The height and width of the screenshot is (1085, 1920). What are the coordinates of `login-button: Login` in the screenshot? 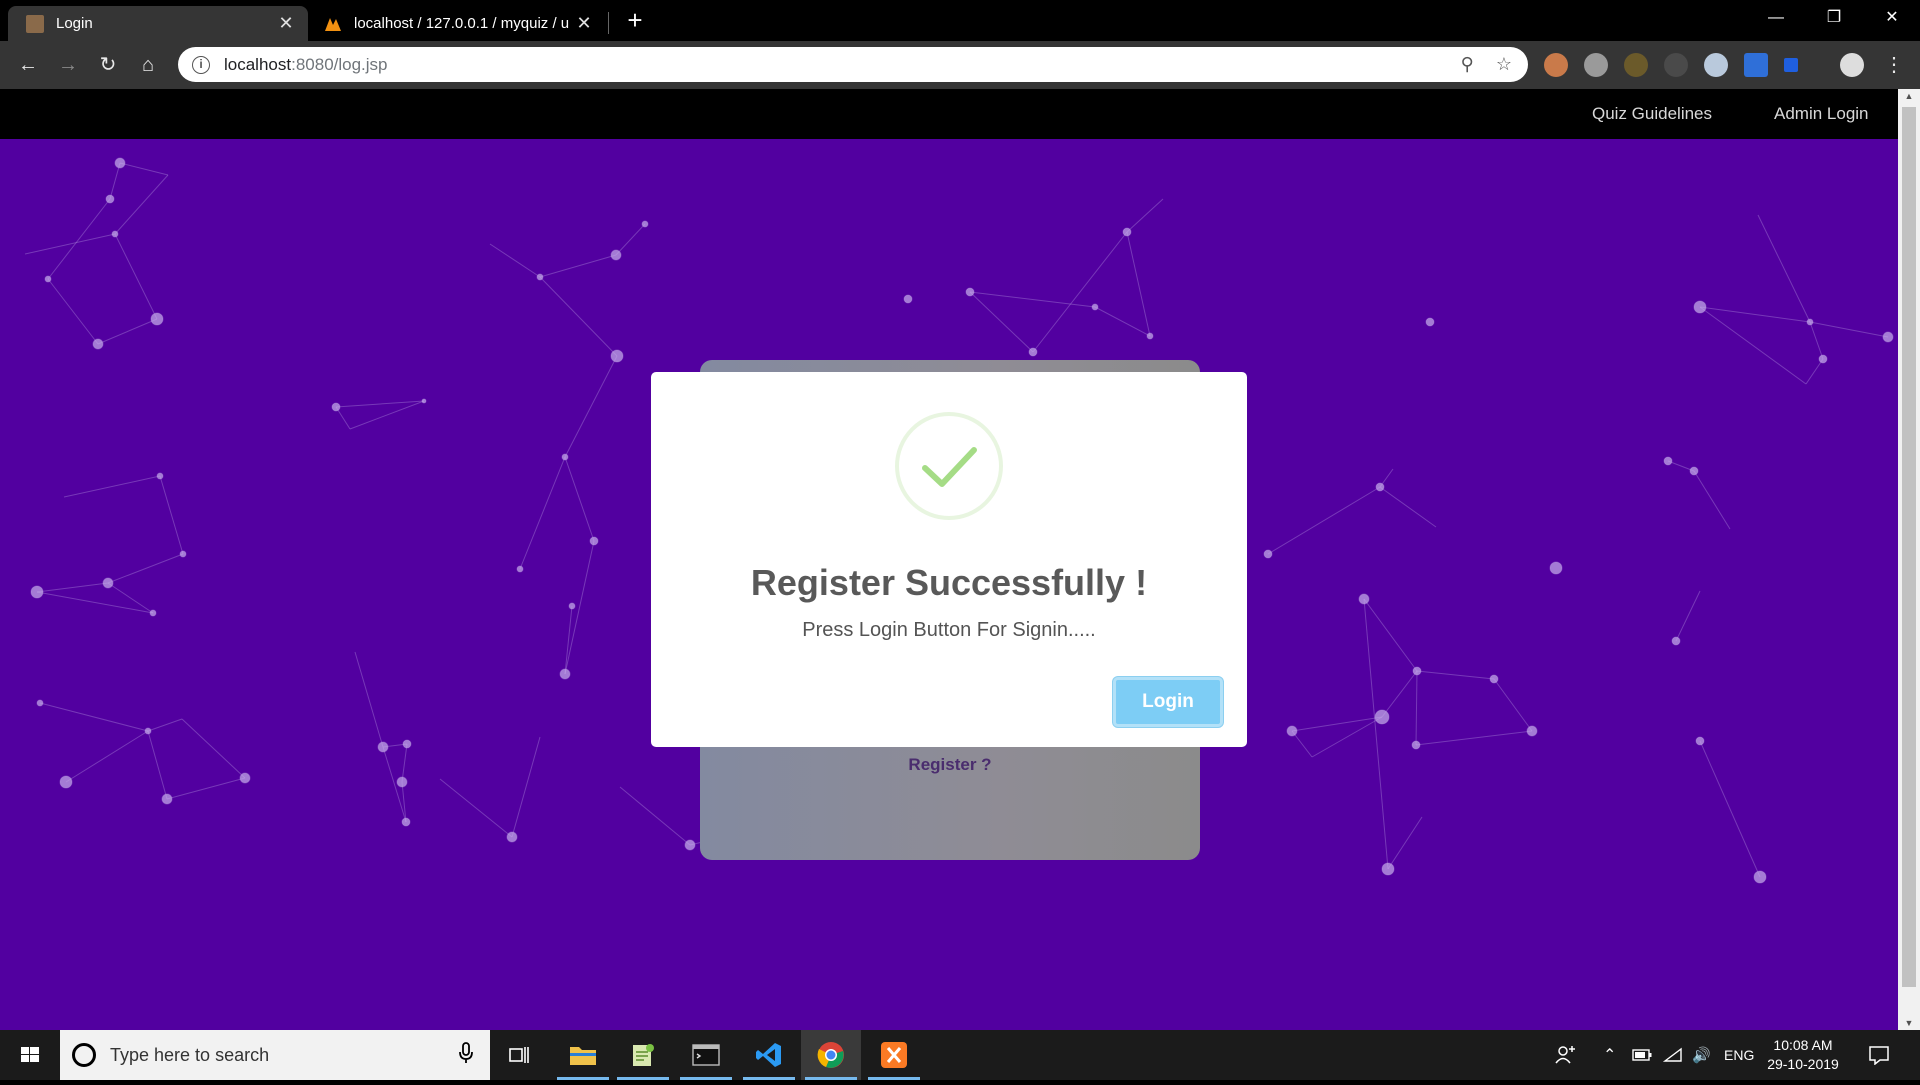 It's located at (1168, 702).